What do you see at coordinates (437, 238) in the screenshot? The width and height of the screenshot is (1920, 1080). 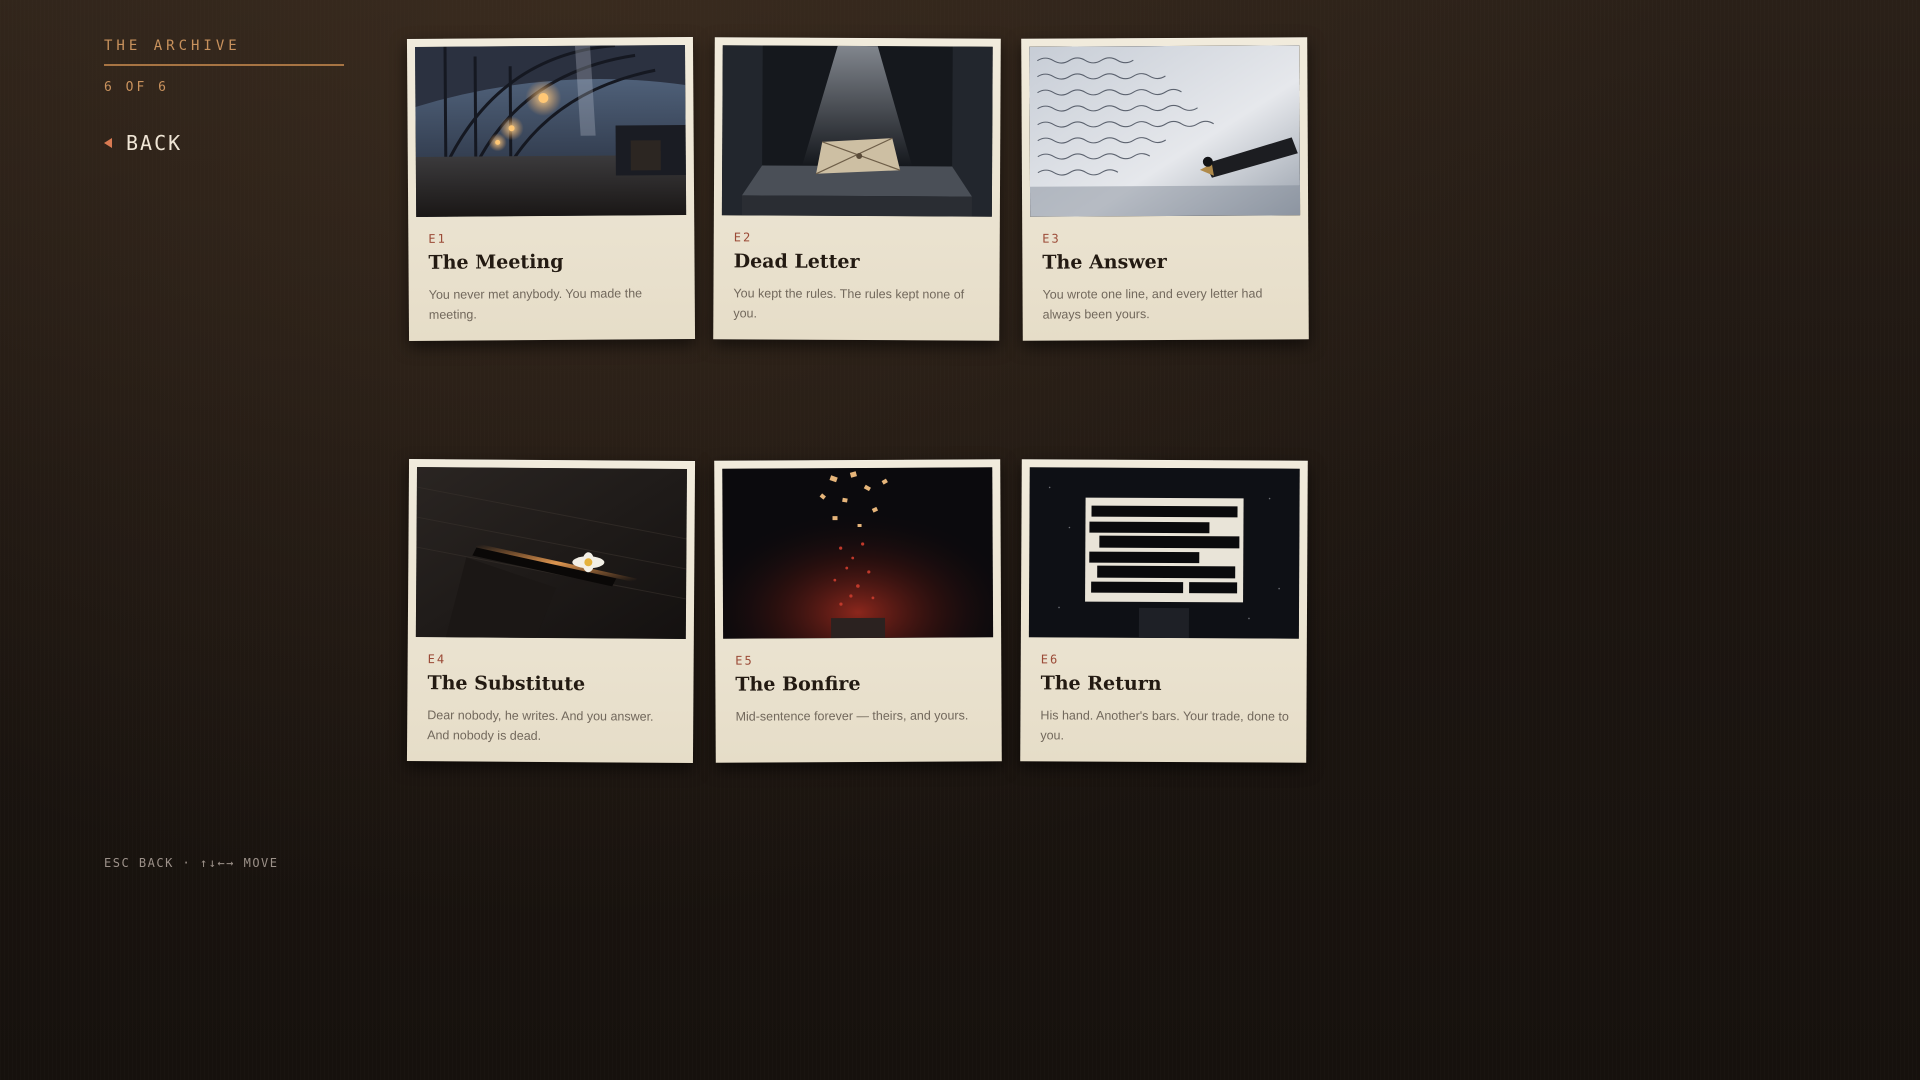 I see `episode-code: E1` at bounding box center [437, 238].